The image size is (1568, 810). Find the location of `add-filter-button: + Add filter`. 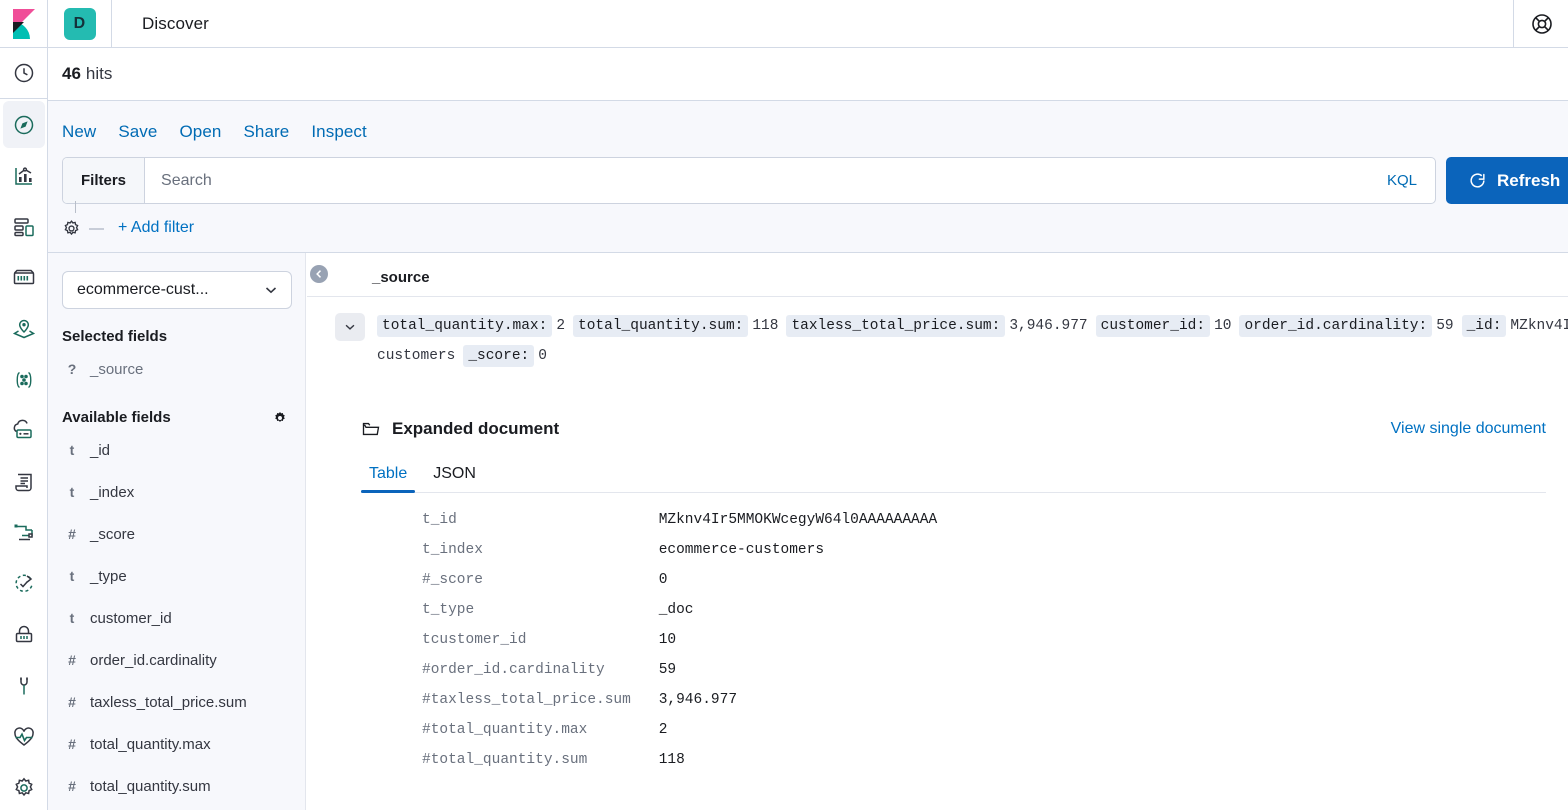

add-filter-button: + Add filter is located at coordinates (156, 228).